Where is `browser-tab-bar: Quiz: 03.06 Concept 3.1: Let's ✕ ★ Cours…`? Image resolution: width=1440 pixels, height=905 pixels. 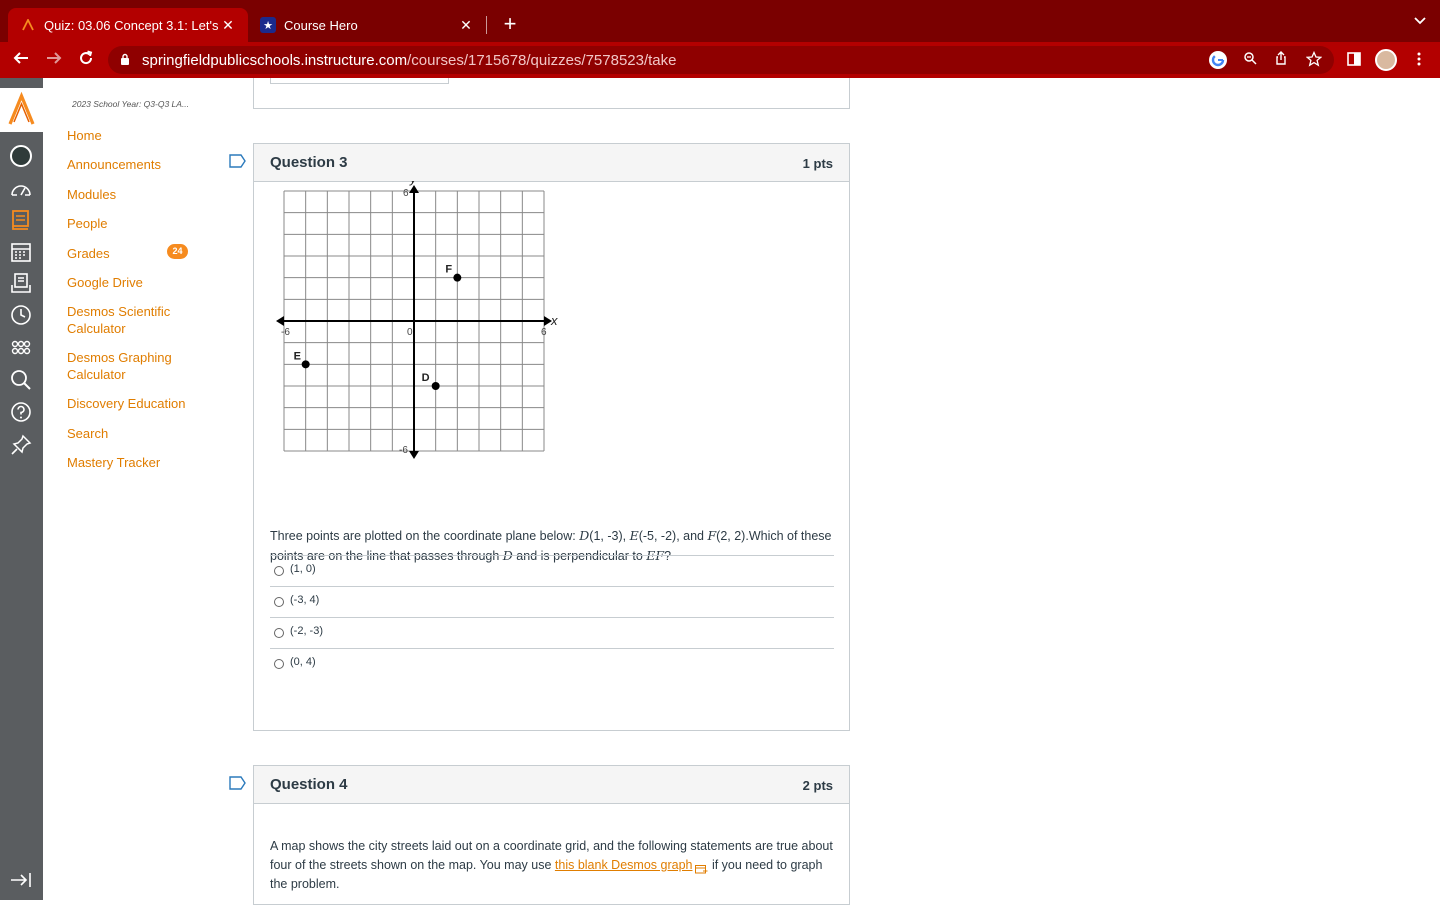 browser-tab-bar: Quiz: 03.06 Concept 3.1: Let's ✕ ★ Cours… is located at coordinates (720, 21).